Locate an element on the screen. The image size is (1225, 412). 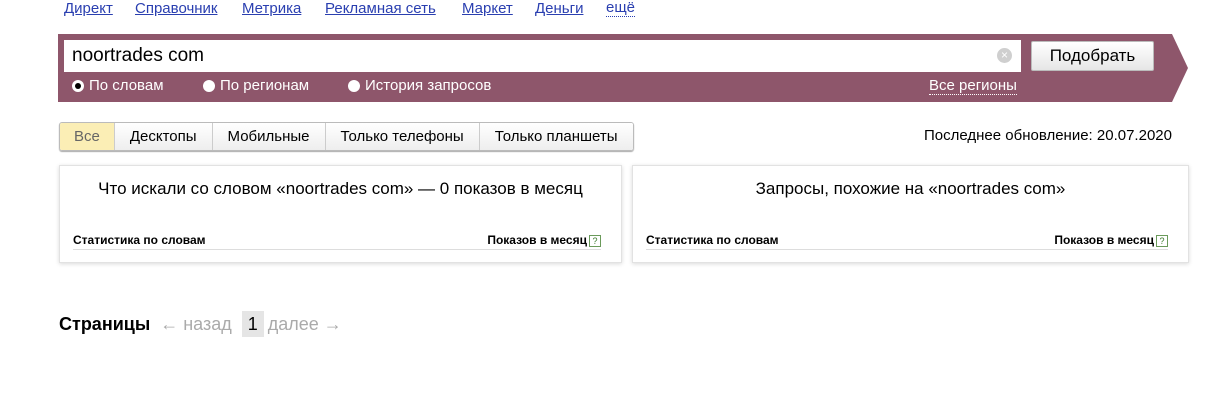
nav-metrika: Метрика is located at coordinates (271, 8).